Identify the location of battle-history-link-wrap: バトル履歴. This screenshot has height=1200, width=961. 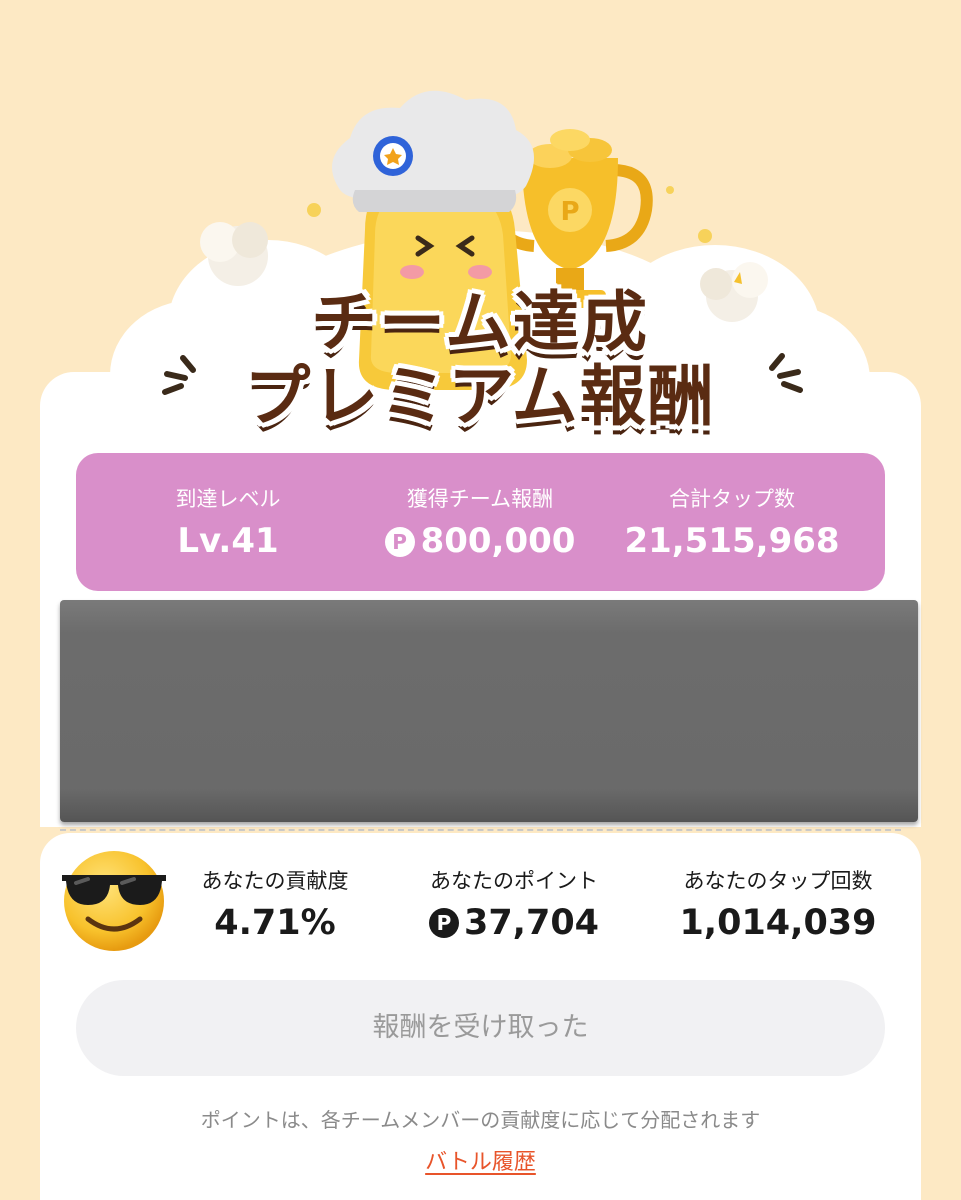
(480, 1160).